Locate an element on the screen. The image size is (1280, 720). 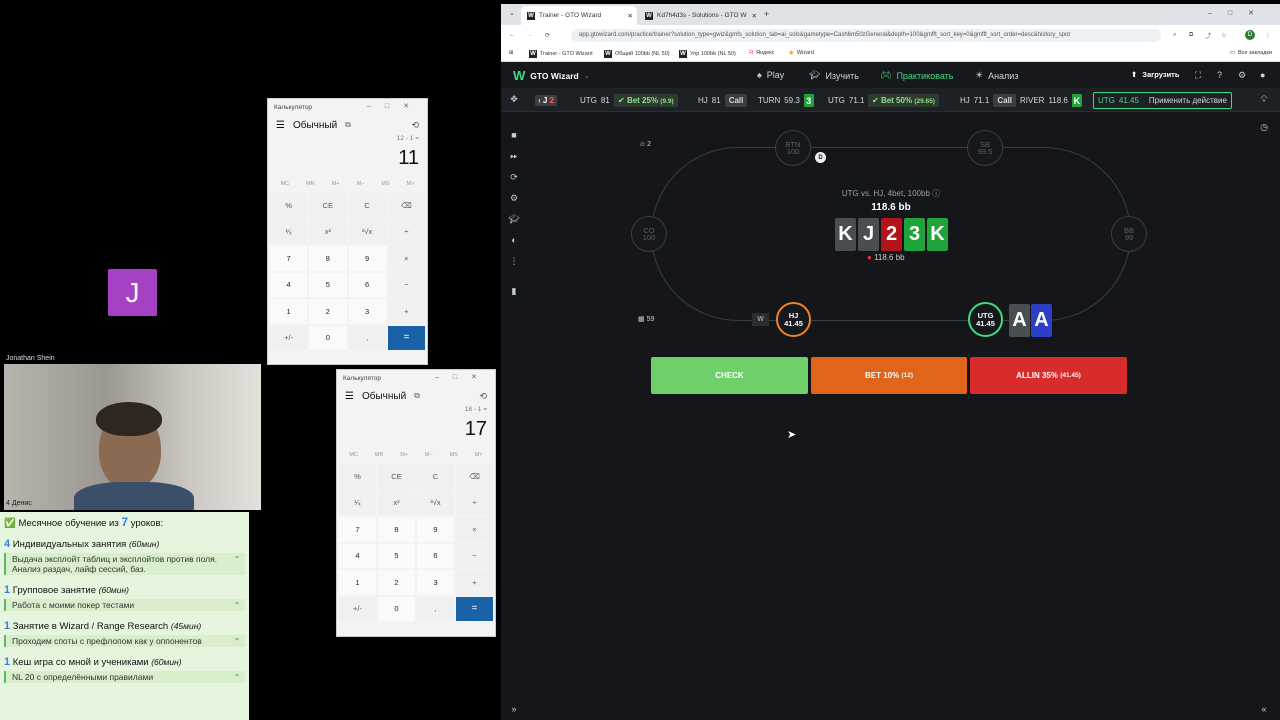
memory-key: M+ is located at coordinates (336, 184).